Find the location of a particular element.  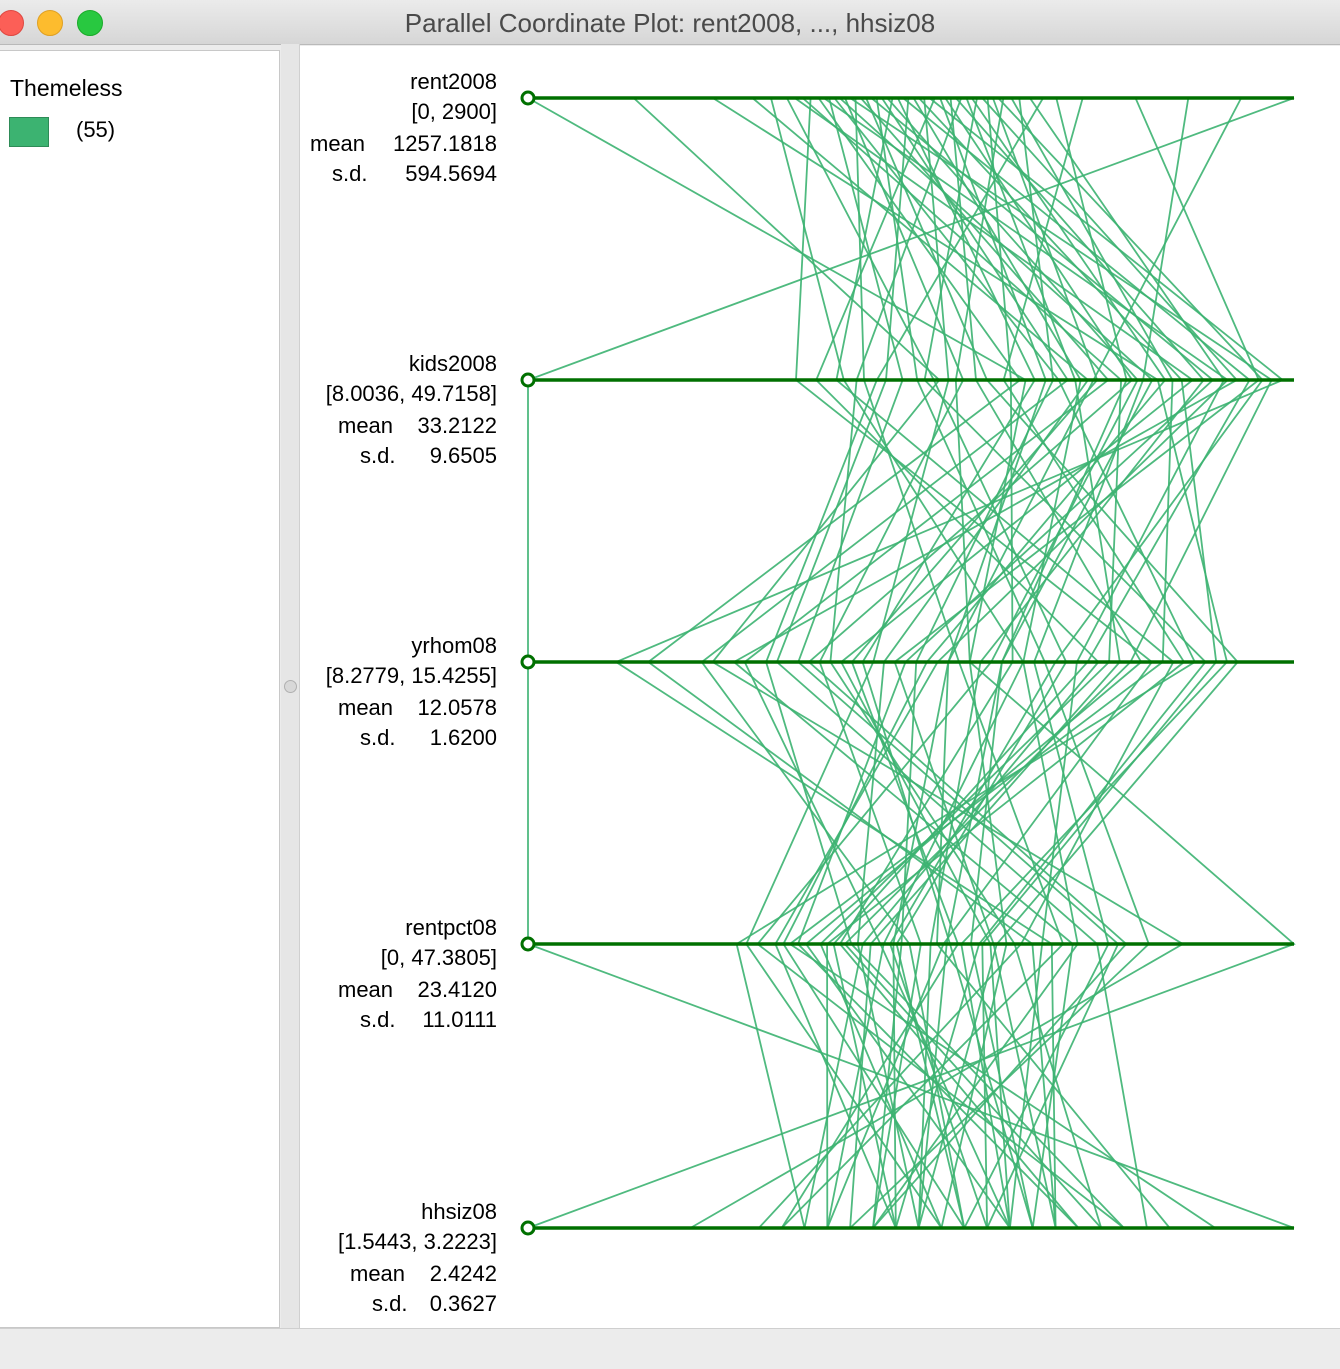

axis-range-hhsiz08: [1.5443, 3.2223] is located at coordinates (417, 1241).